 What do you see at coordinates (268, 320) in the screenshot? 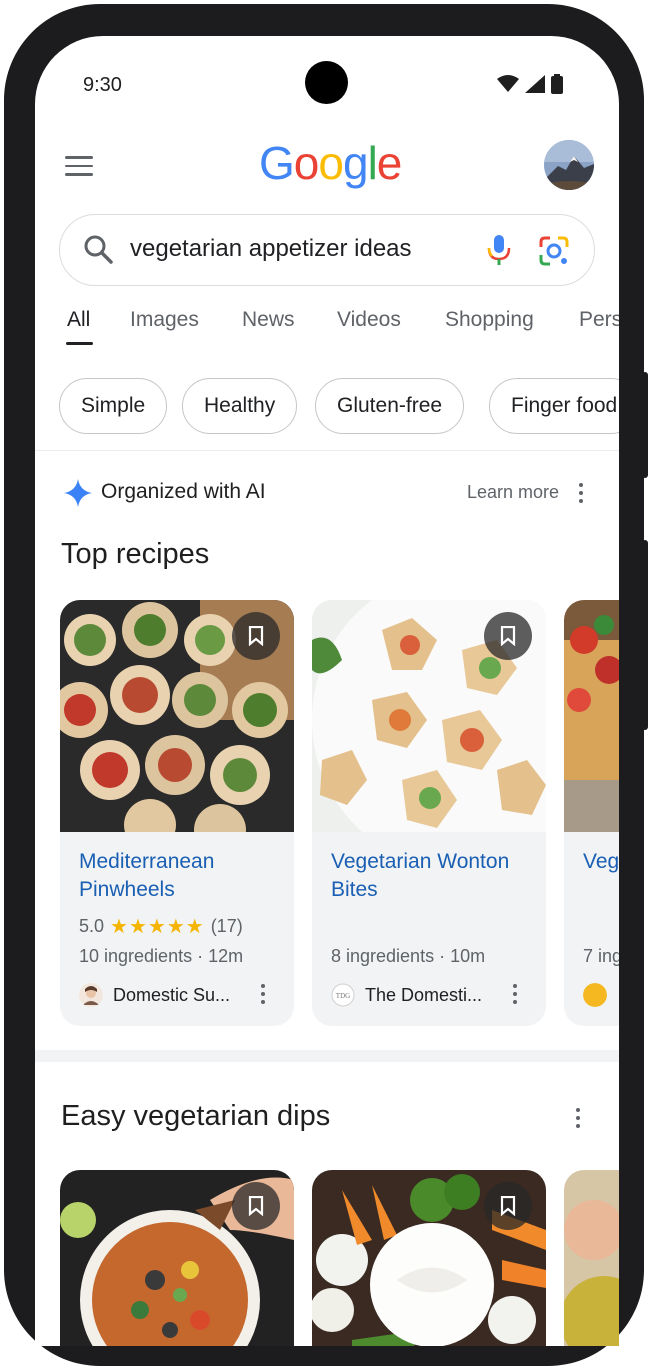
I see `tab-news: News` at bounding box center [268, 320].